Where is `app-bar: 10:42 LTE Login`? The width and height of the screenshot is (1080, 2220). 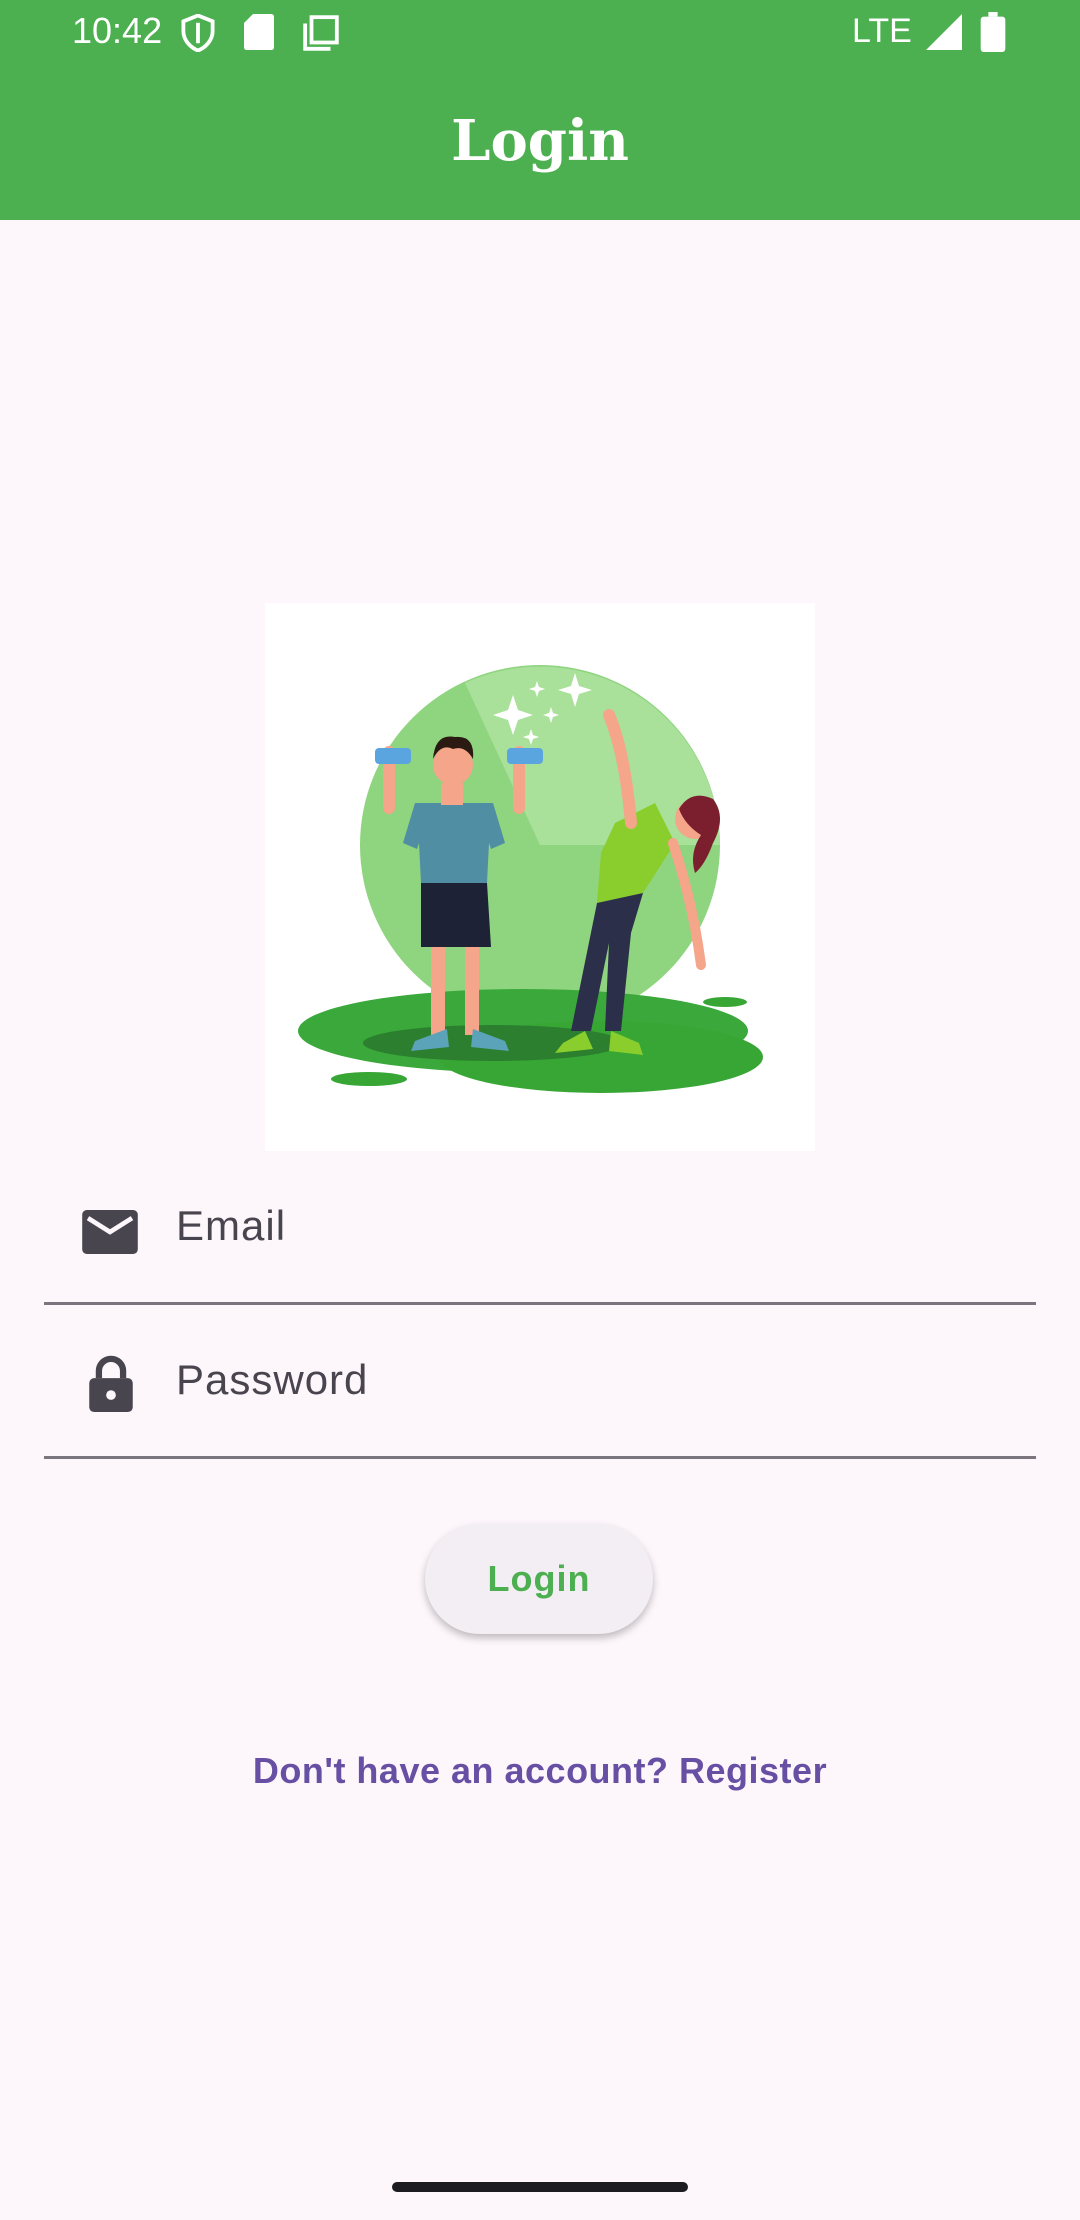
app-bar: 10:42 LTE Login is located at coordinates (540, 110).